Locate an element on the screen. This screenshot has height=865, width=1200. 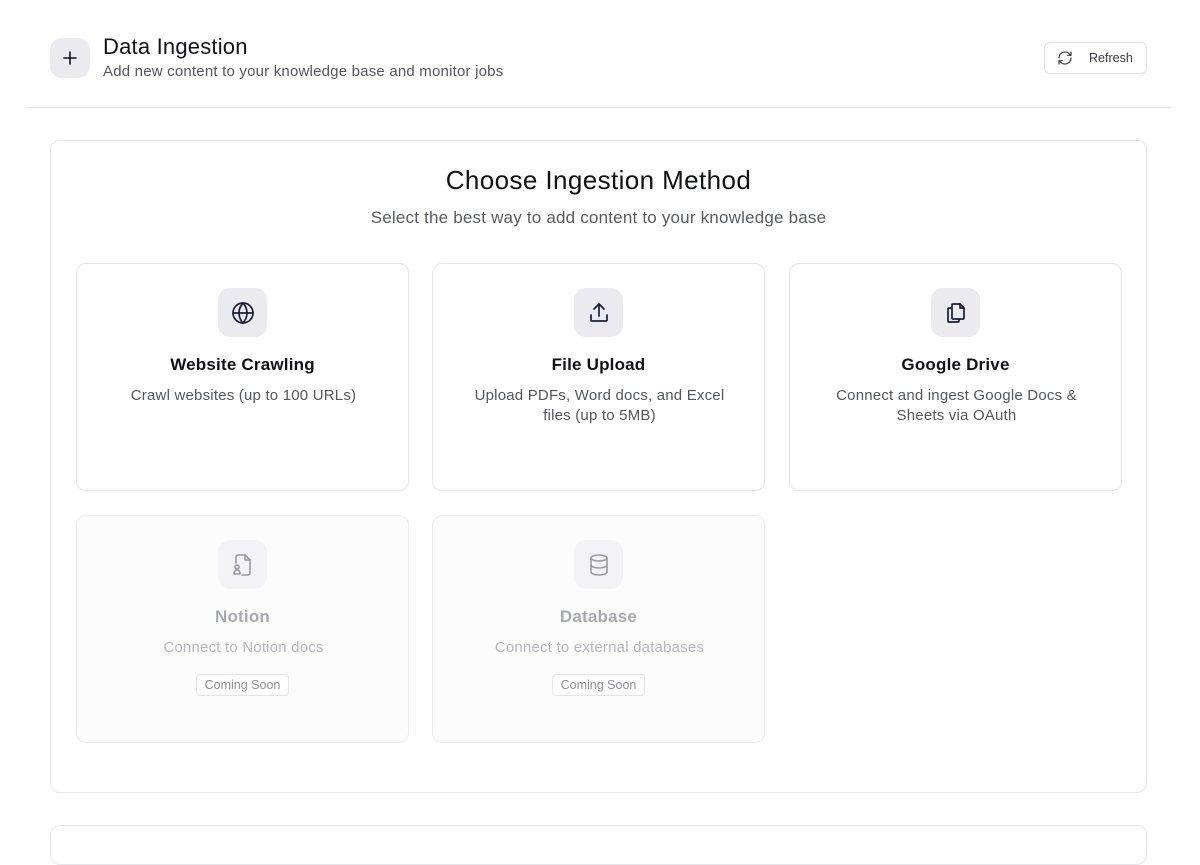
database-icon is located at coordinates (598, 564).